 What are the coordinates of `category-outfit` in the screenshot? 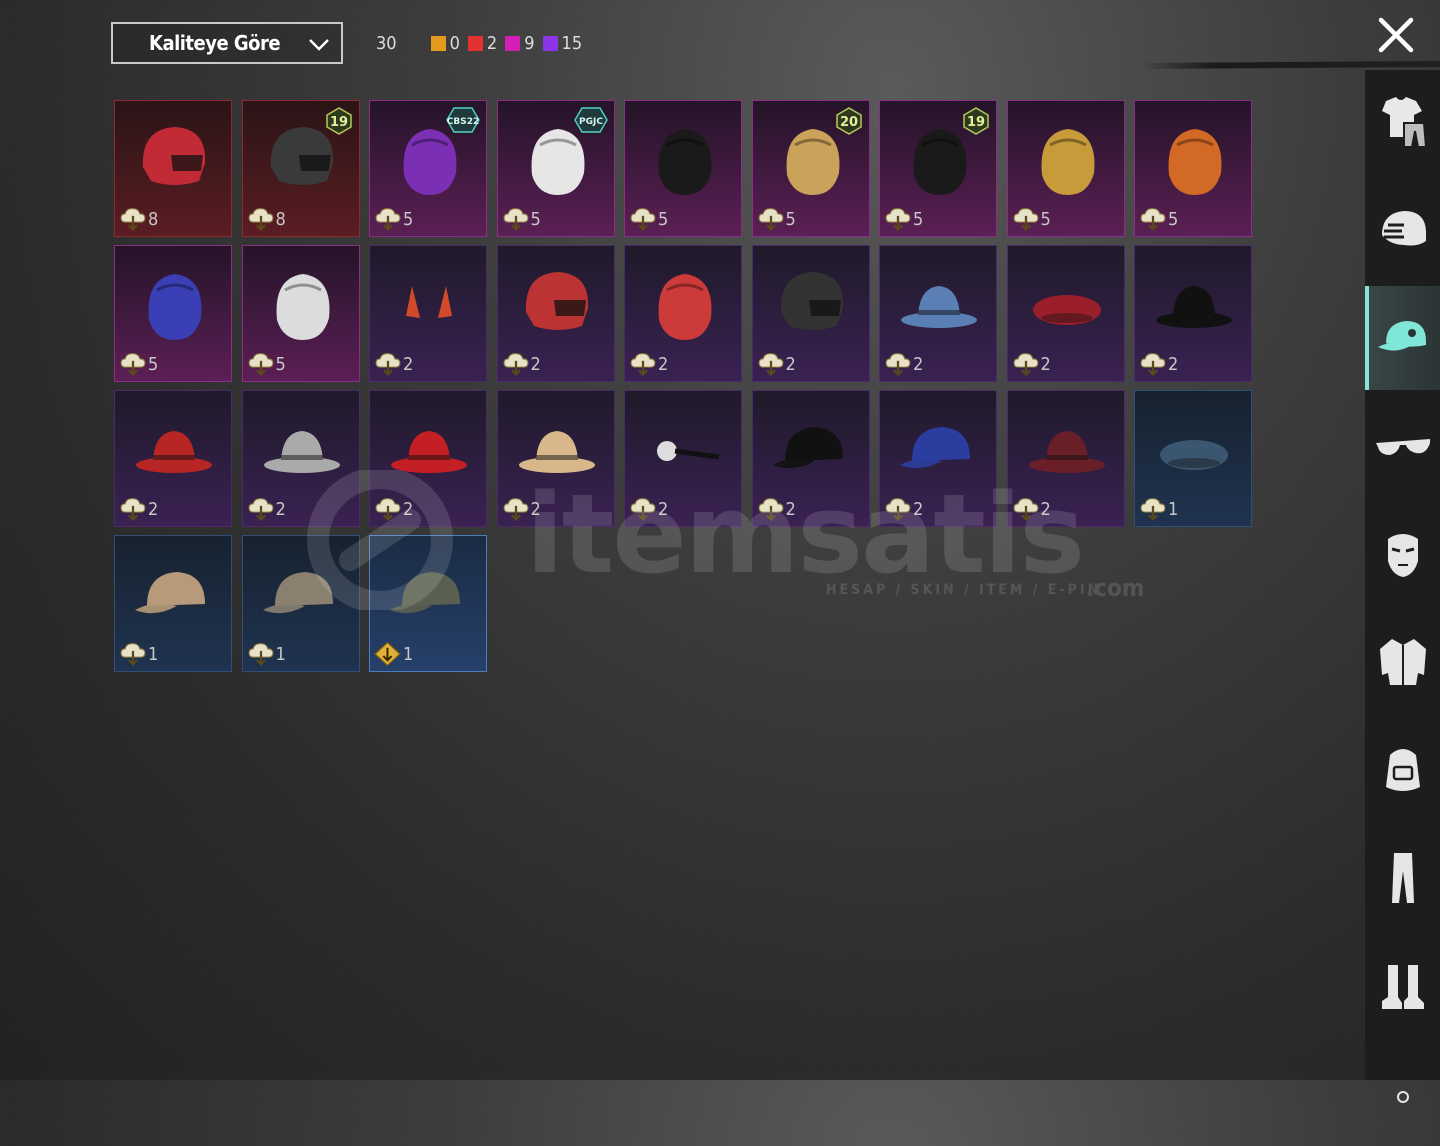 It's located at (1402, 122).